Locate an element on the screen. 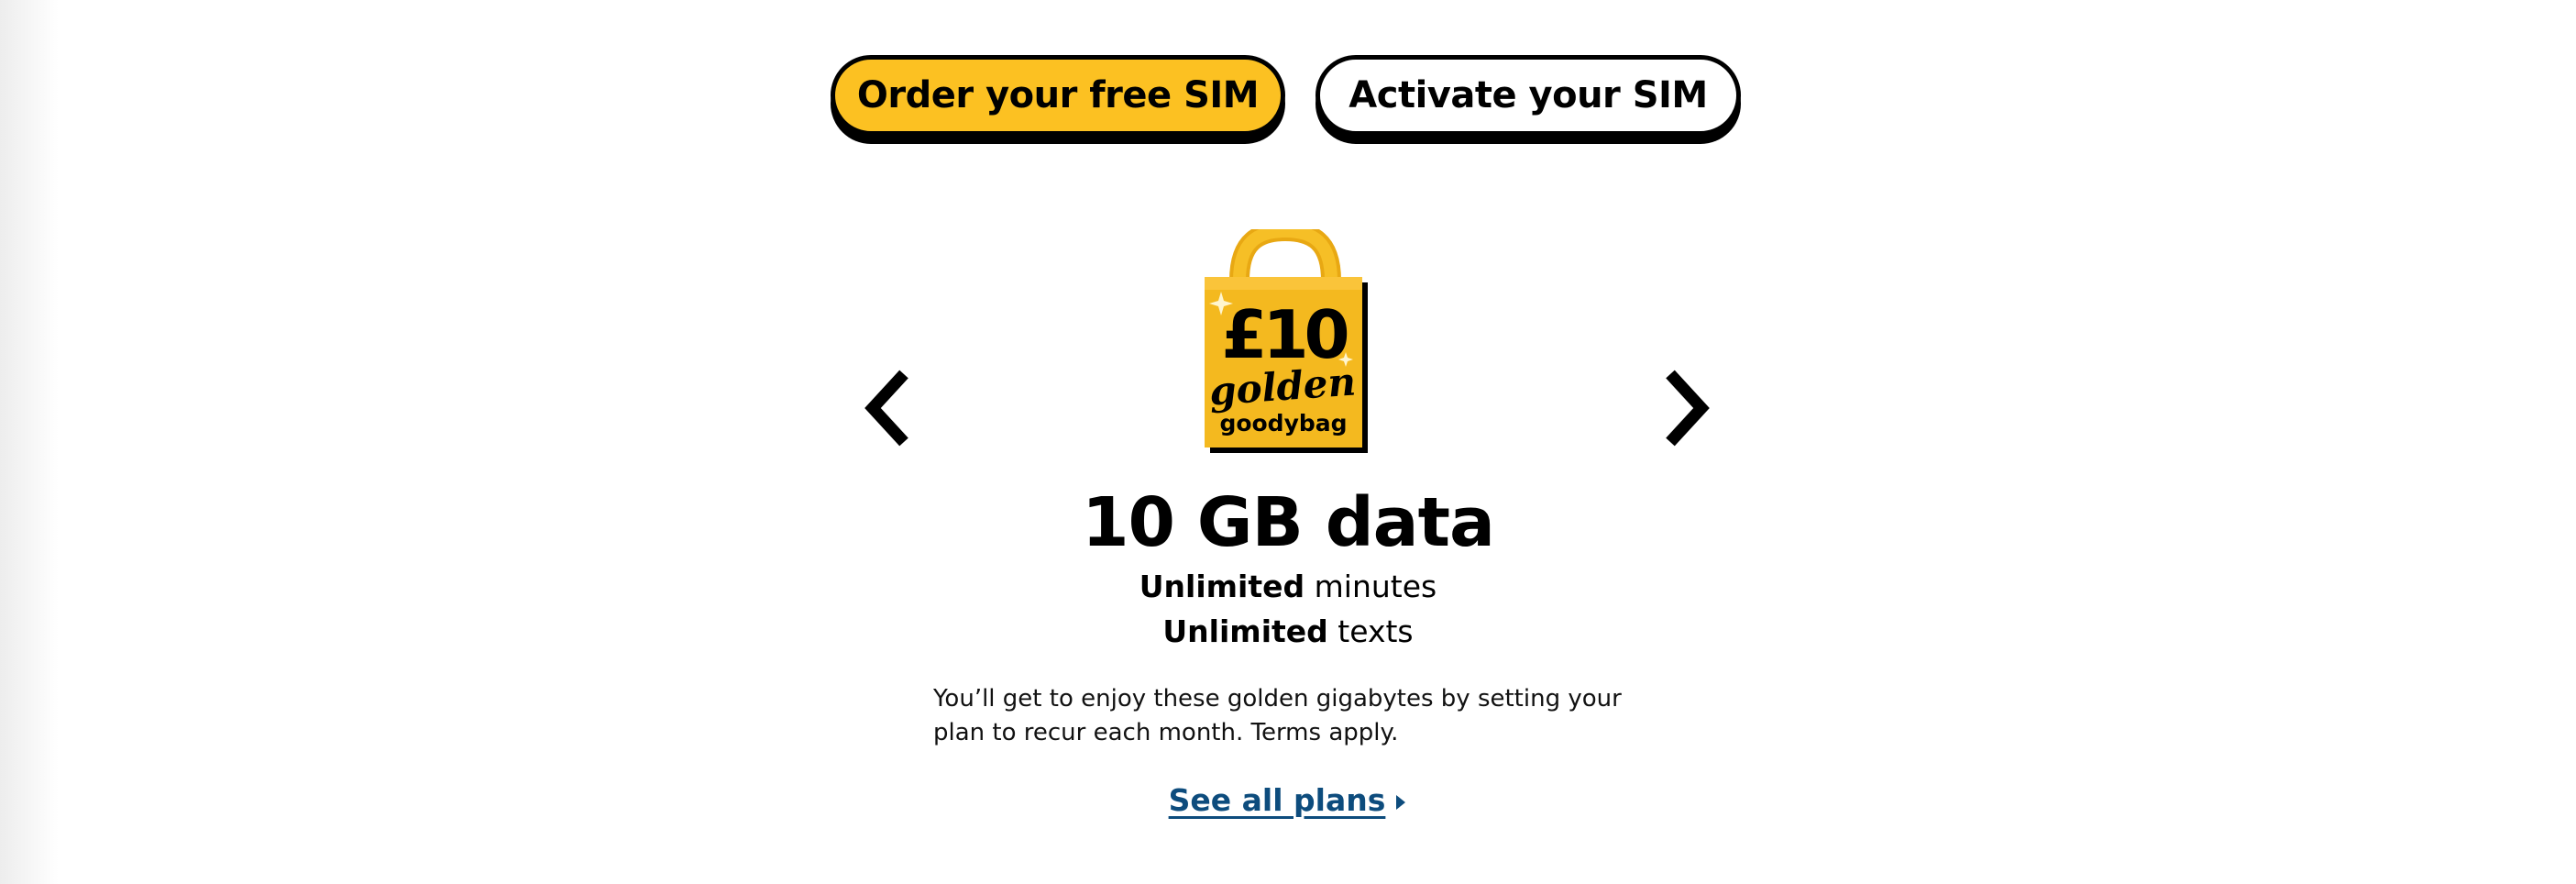  order-free-sim-label: Order your free SIM is located at coordinates (1058, 95).